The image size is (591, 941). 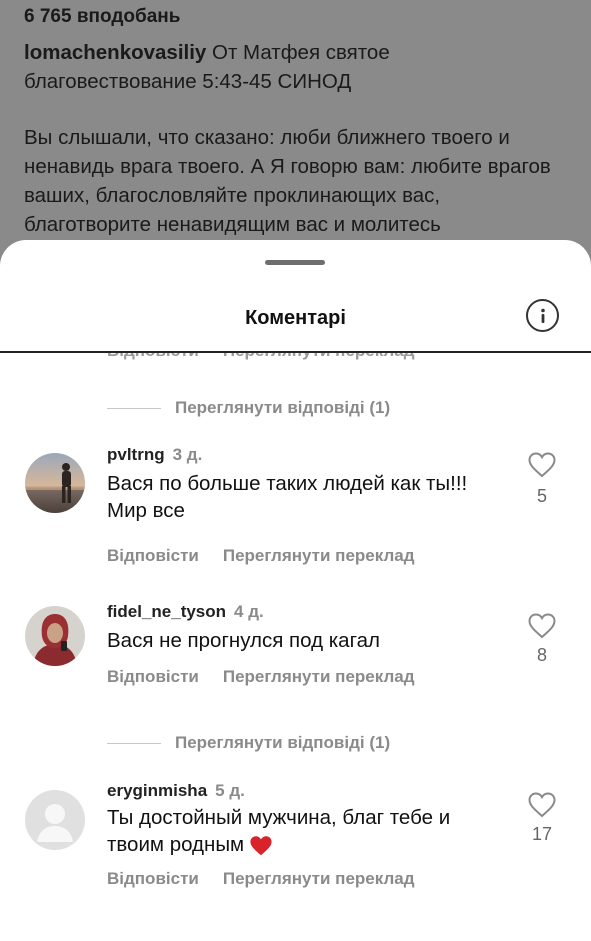 I want to click on red-heart-emoji-icon, so click(x=261, y=845).